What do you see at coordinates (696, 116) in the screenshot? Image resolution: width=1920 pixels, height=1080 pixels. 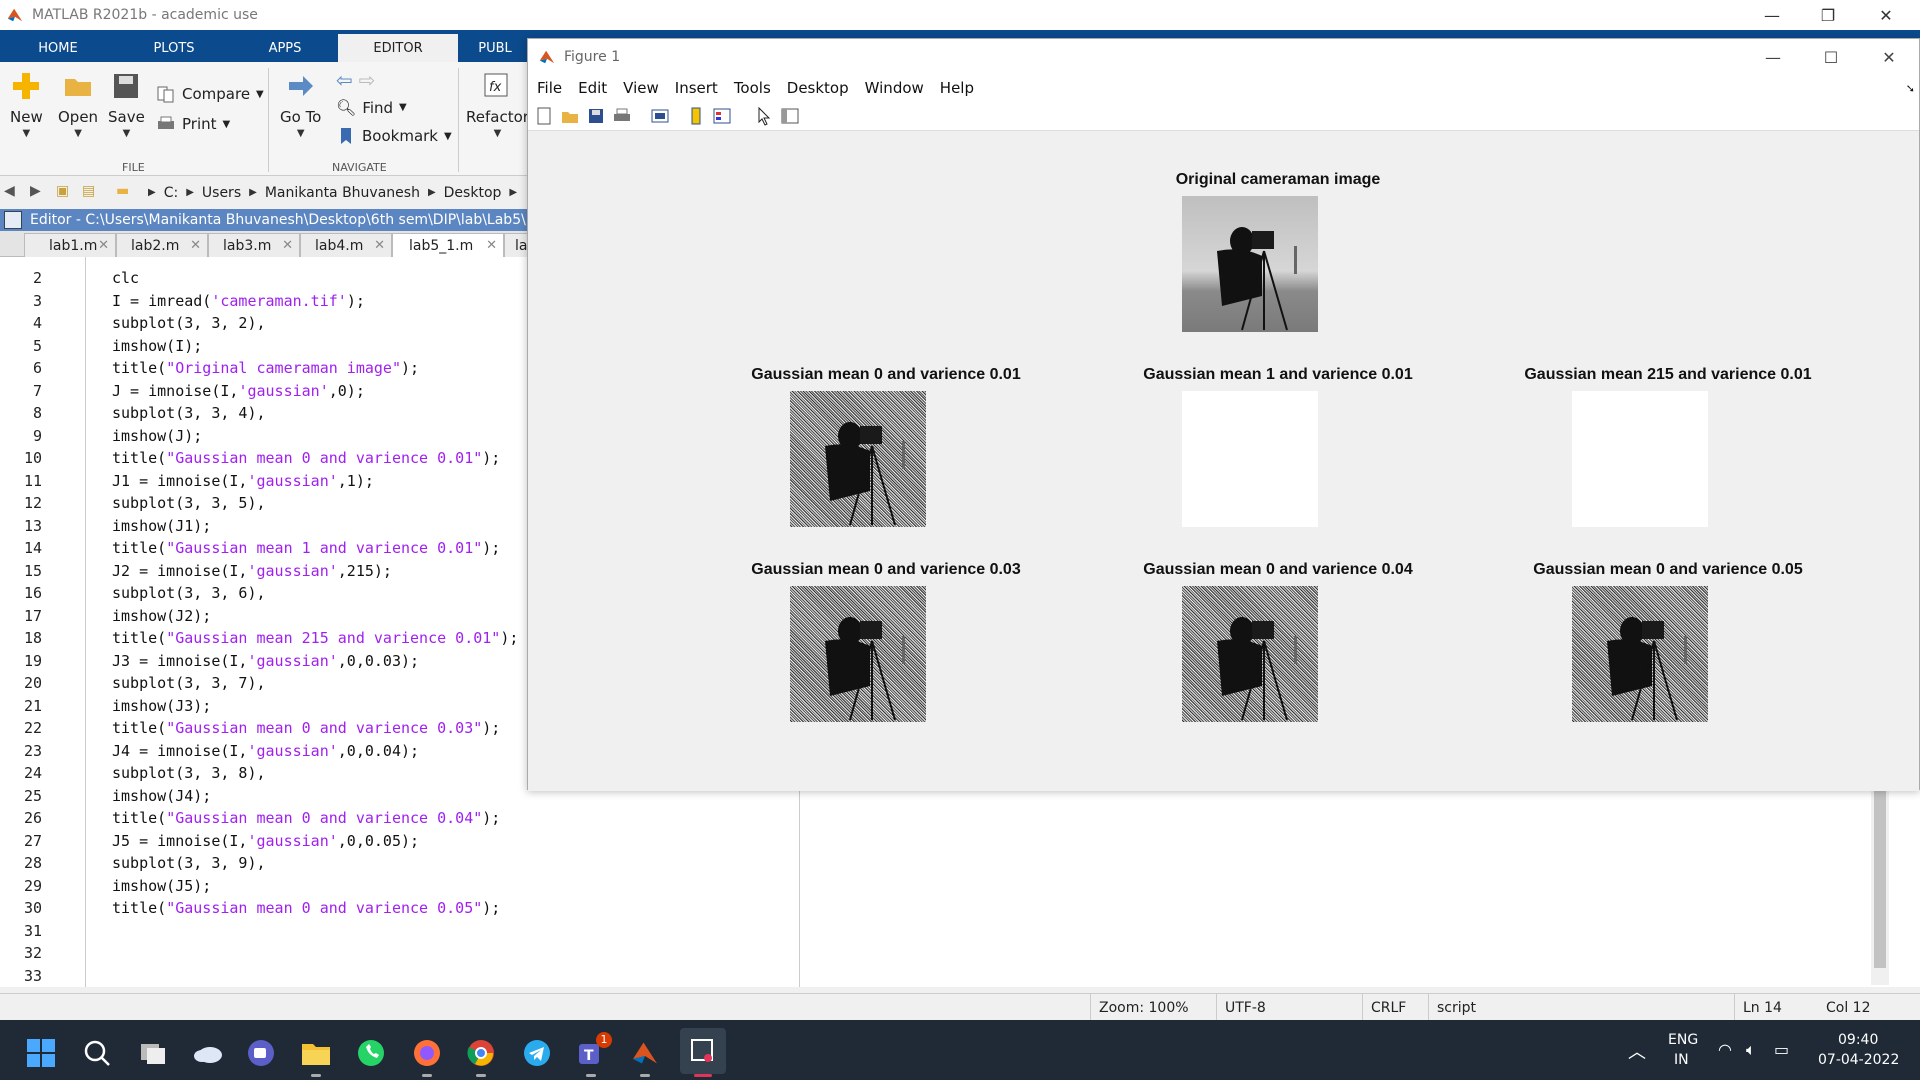 I see `colorbar-icon` at bounding box center [696, 116].